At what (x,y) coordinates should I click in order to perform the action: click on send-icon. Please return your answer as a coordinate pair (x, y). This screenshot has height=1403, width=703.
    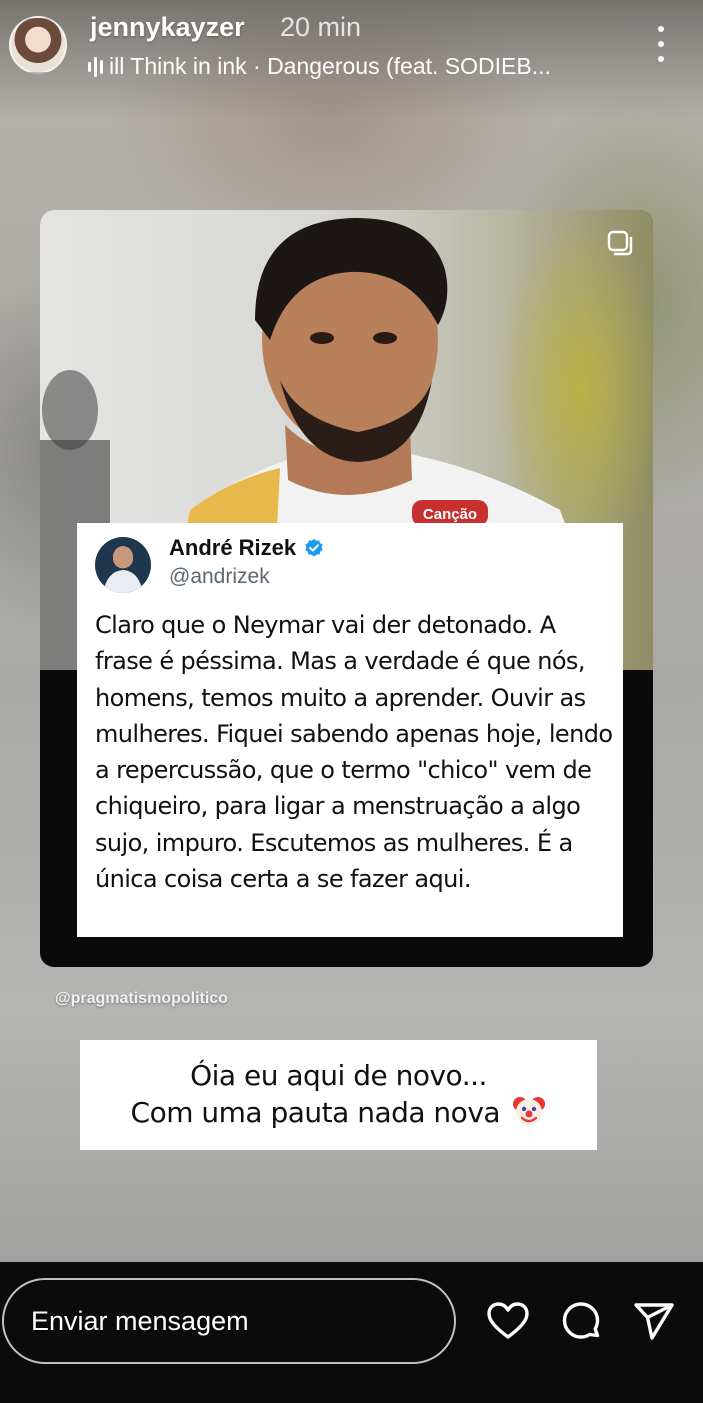
    Looking at the image, I should click on (654, 1322).